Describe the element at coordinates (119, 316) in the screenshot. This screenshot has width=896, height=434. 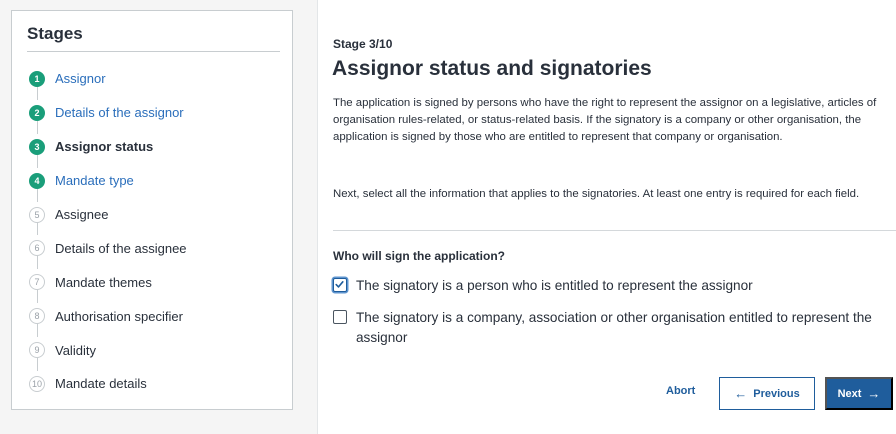
I see `stage-label: Authorisation specifier` at that location.